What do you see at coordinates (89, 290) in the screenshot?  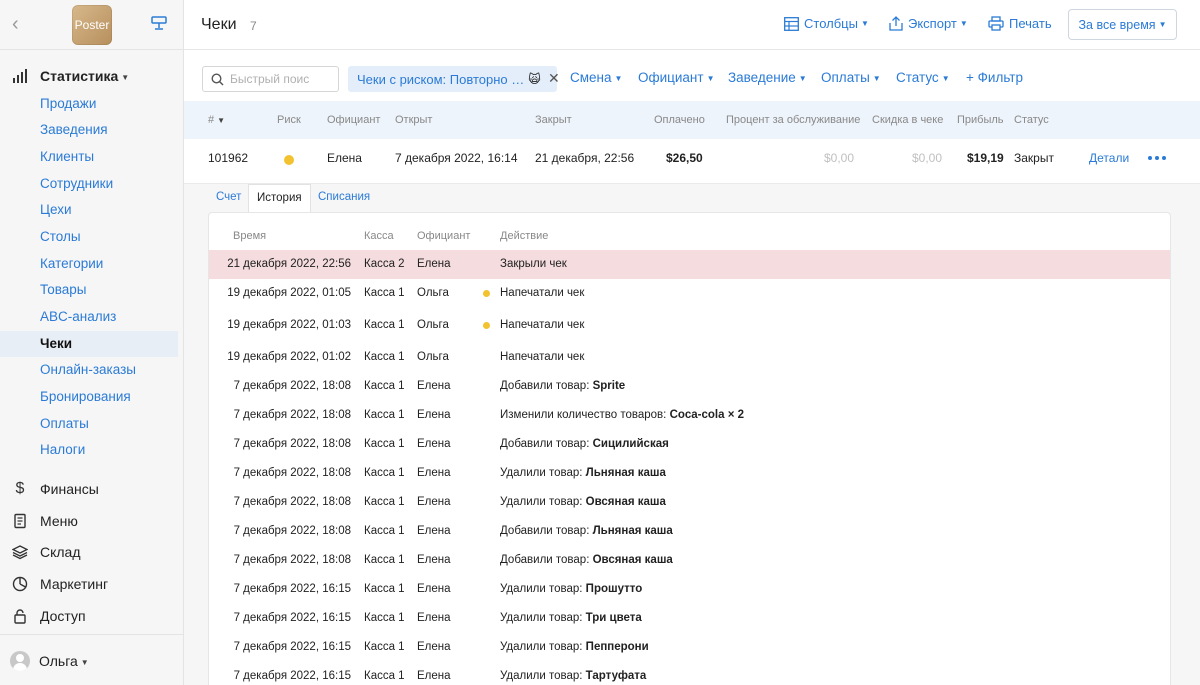 I see `sidebar-item-products: Товары` at bounding box center [89, 290].